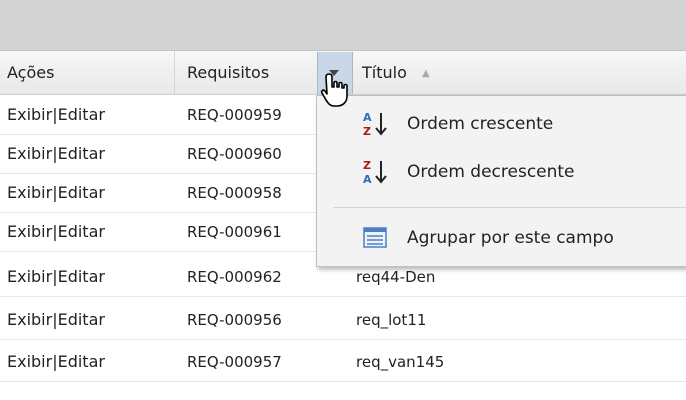 The height and width of the screenshot is (400, 686). What do you see at coordinates (234, 320) in the screenshot?
I see `requirement-id: REQ-000956` at bounding box center [234, 320].